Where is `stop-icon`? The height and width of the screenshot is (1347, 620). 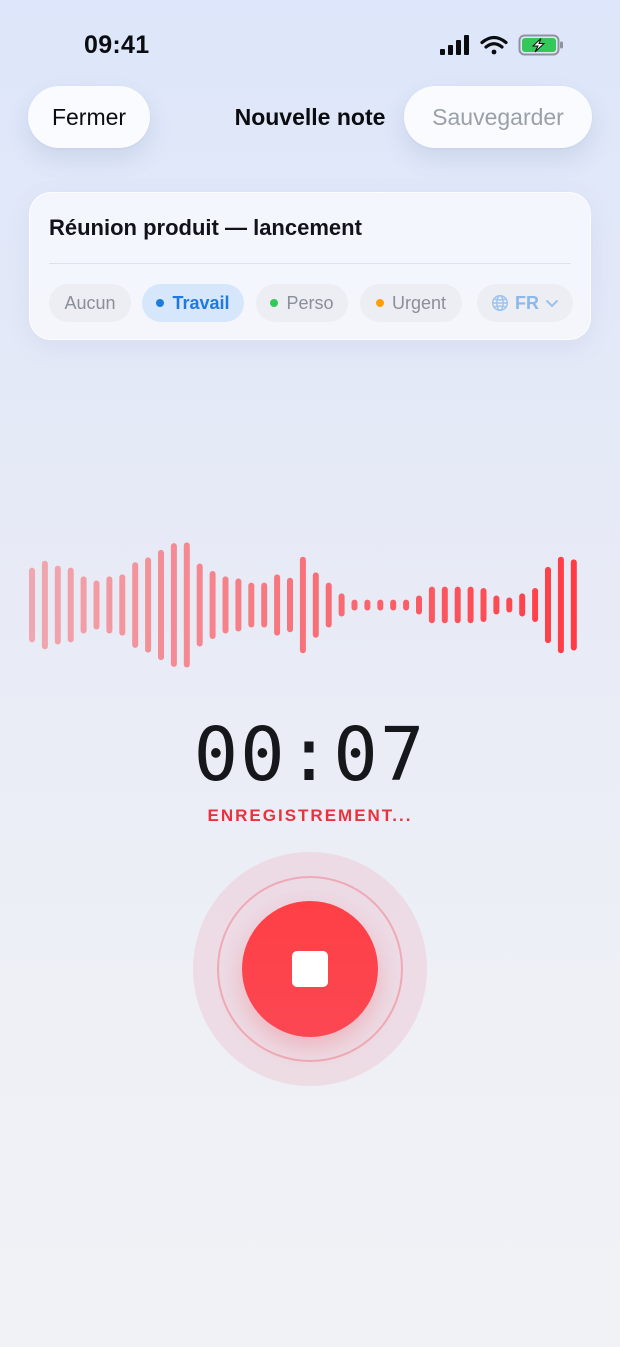 stop-icon is located at coordinates (310, 969).